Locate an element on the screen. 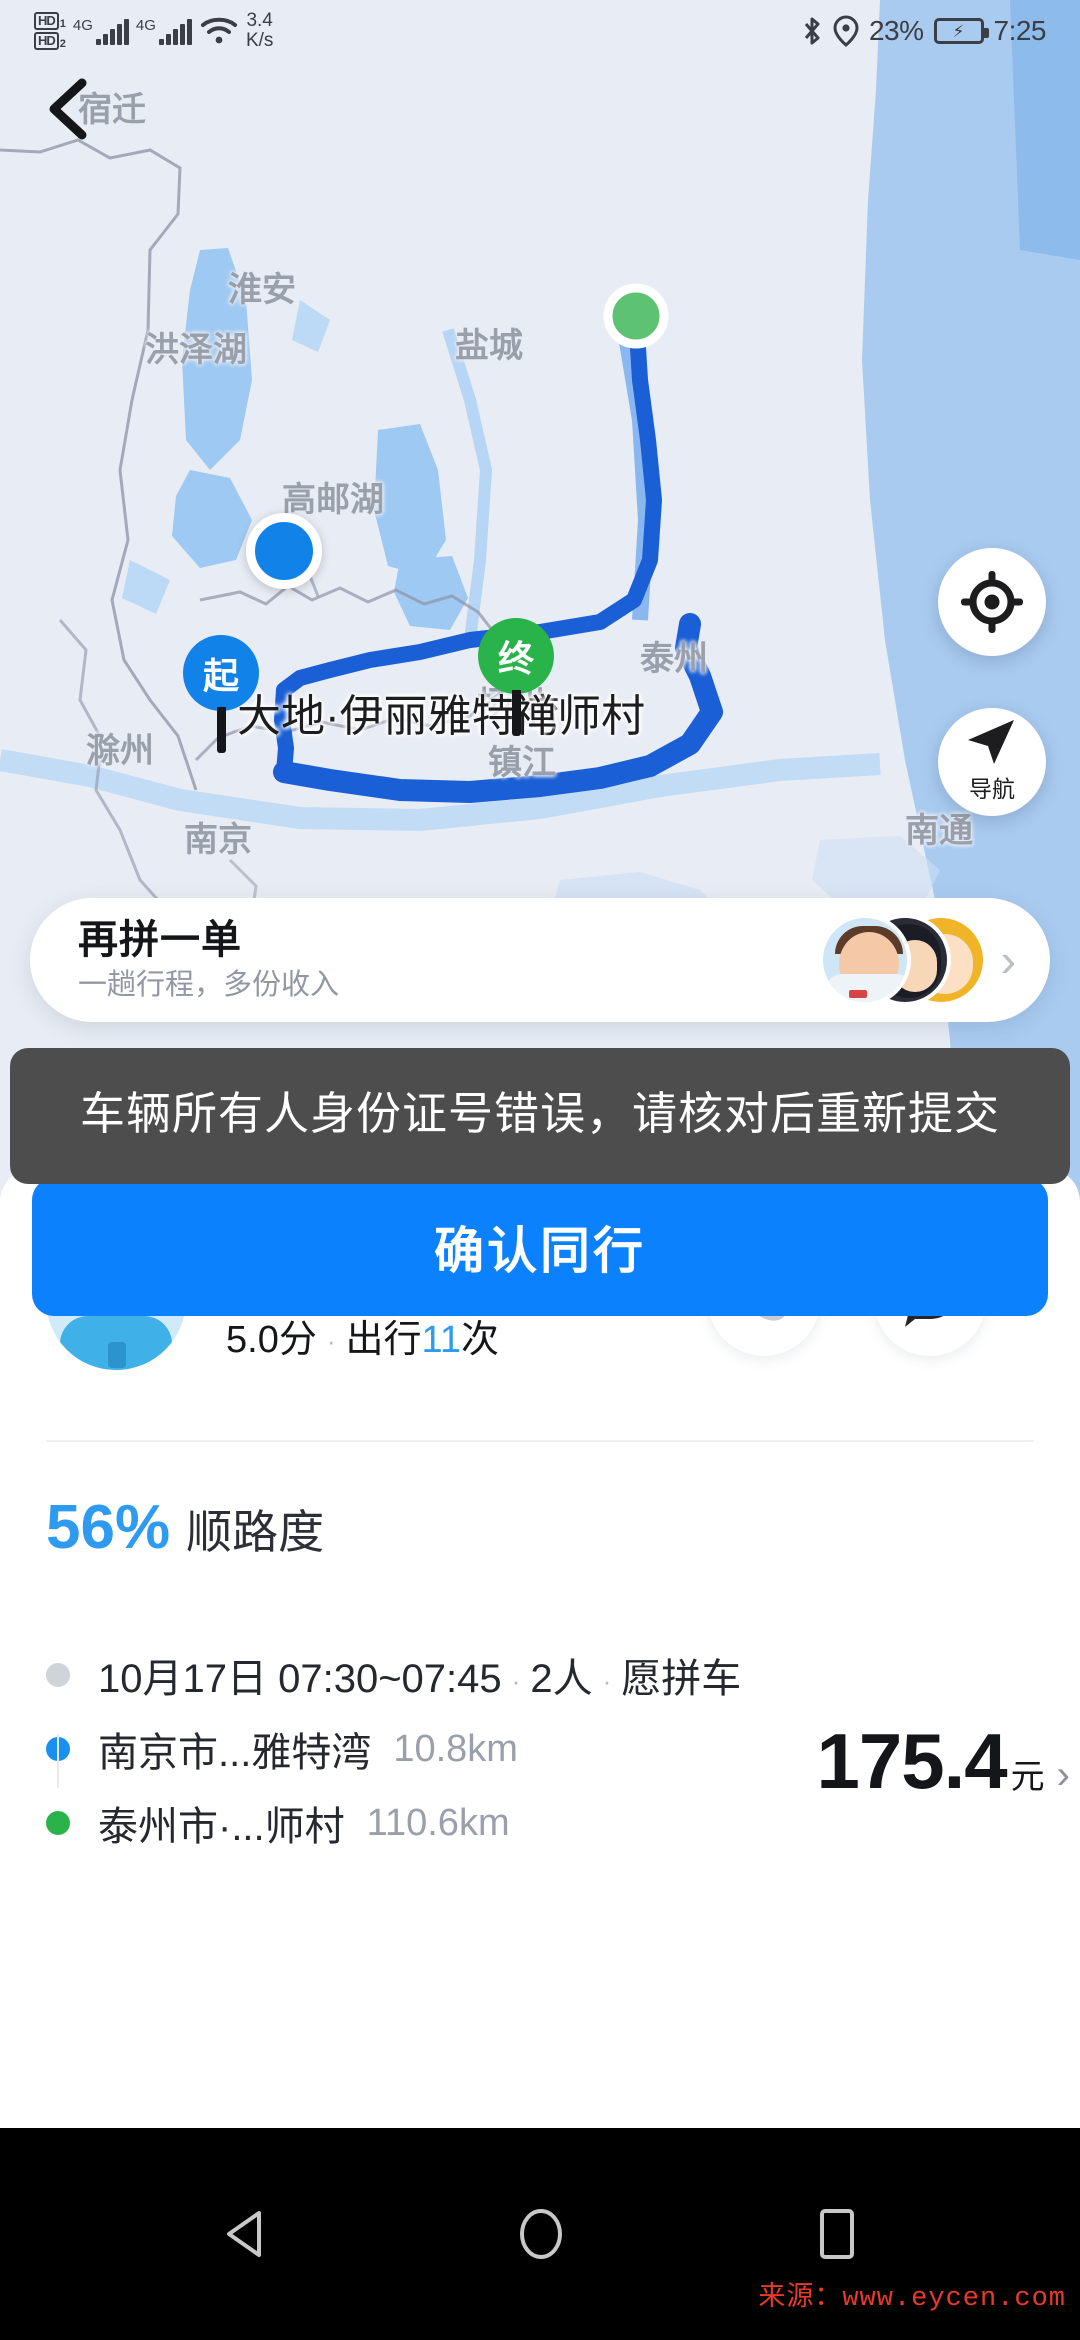 The width and height of the screenshot is (1080, 2340). trip-passengers: 2人 is located at coordinates (561, 1679).